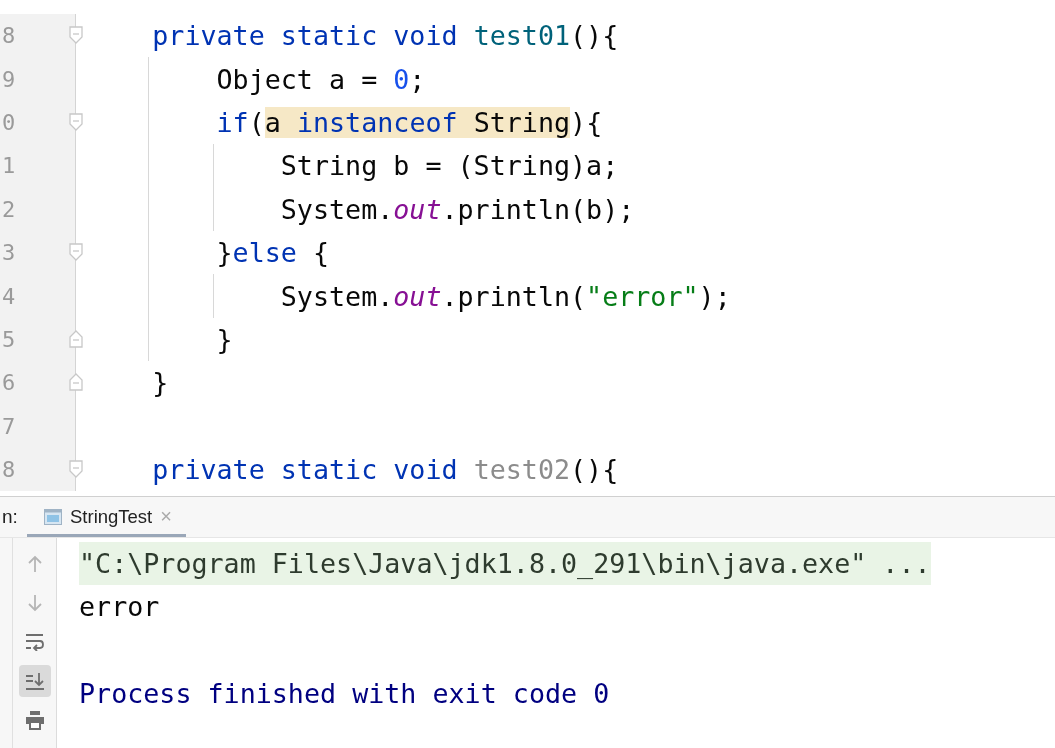 The image size is (1055, 748). What do you see at coordinates (53, 516) in the screenshot?
I see `window-icon` at bounding box center [53, 516].